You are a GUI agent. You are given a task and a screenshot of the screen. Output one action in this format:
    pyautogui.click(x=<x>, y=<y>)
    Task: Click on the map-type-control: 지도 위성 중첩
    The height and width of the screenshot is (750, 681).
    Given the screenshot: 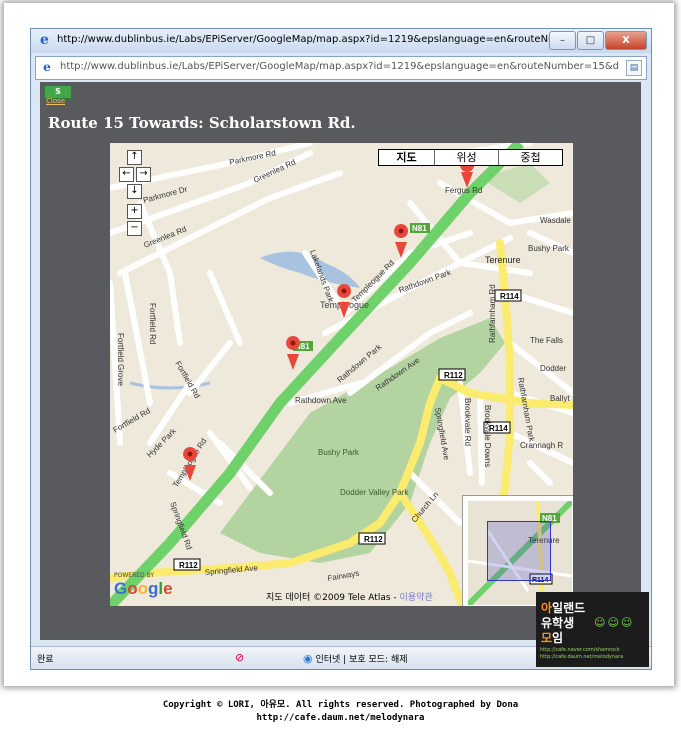 What is the action you would take?
    pyautogui.click(x=470, y=157)
    